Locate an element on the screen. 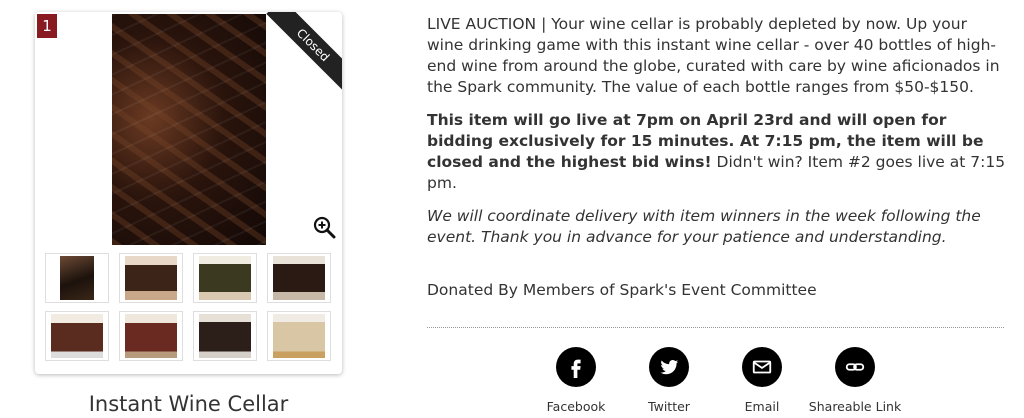  twitter-icon is located at coordinates (669, 367).